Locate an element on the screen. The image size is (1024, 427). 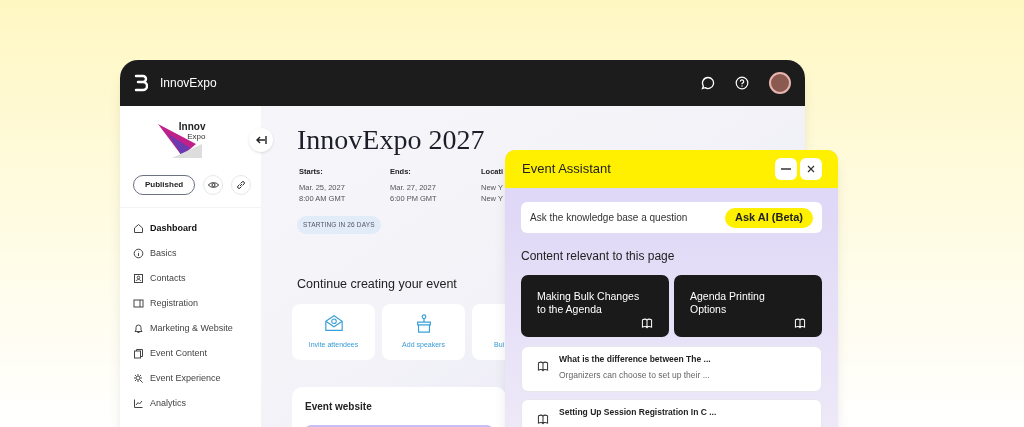
home-icon is located at coordinates (138, 228).